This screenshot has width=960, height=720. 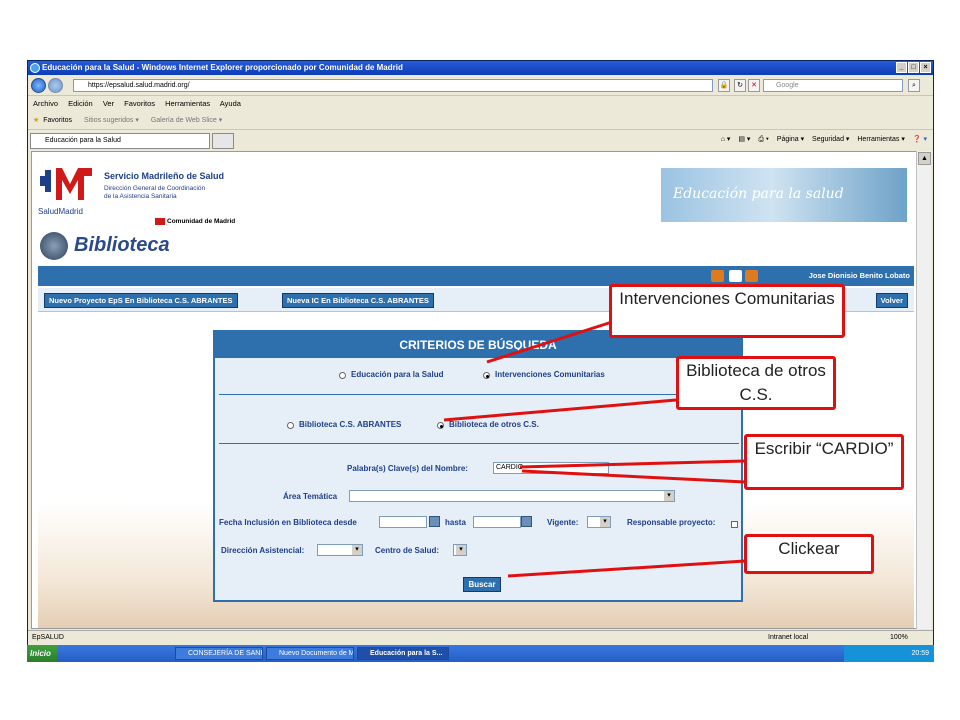 I want to click on tab-educacion: Educación para la Salud, so click(x=120, y=141).